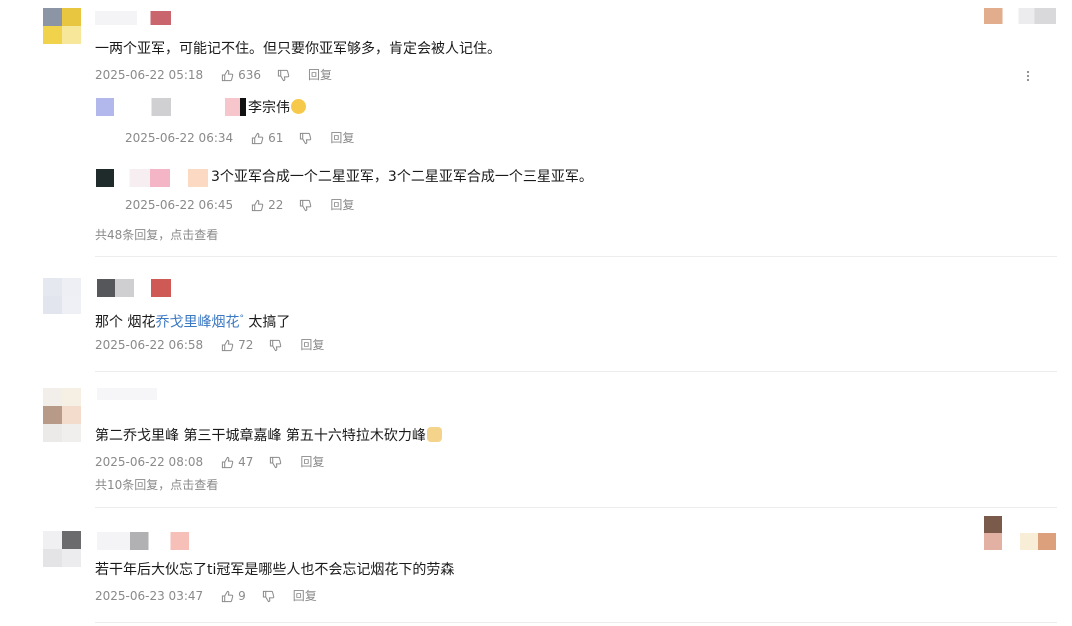 The width and height of the screenshot is (1072, 626). What do you see at coordinates (246, 345) in the screenshot?
I see `like-count: 72` at bounding box center [246, 345].